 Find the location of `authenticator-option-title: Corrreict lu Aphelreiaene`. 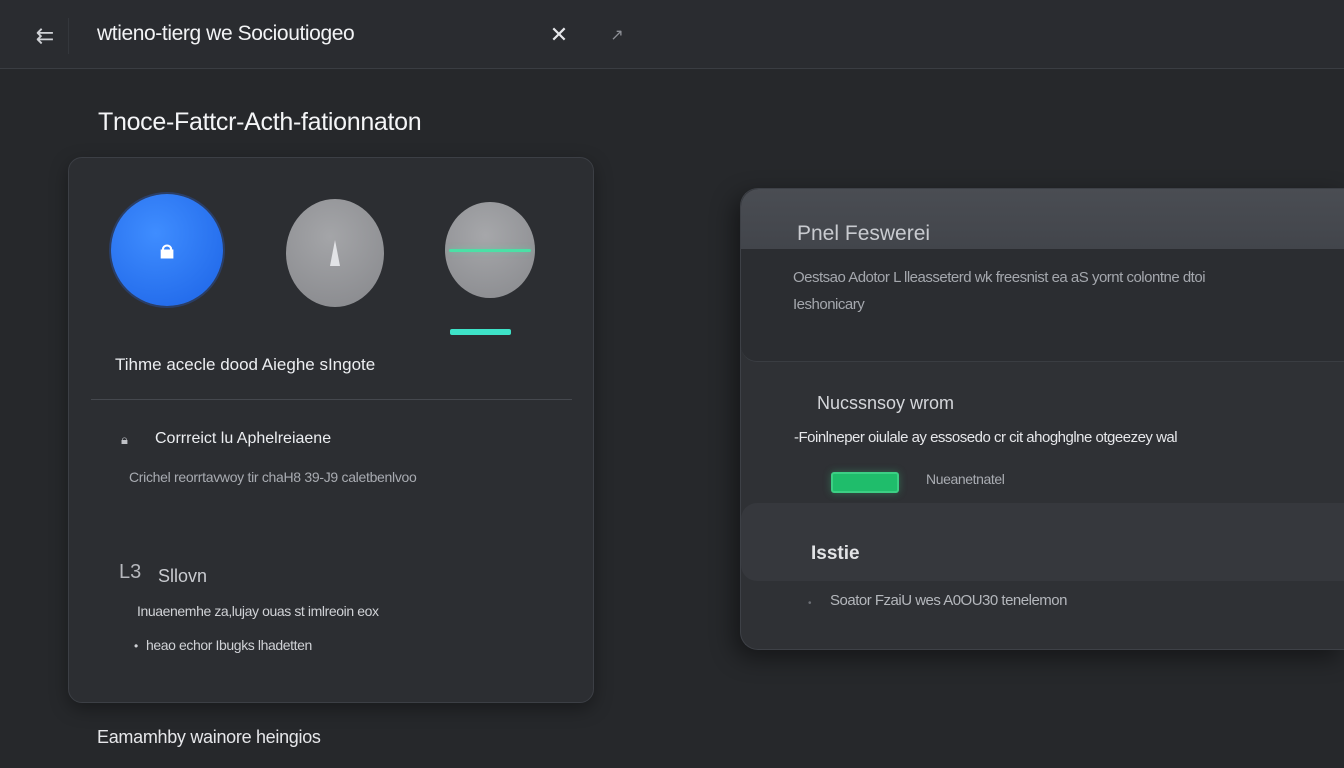

authenticator-option-title: Corrreict lu Aphelreiaene is located at coordinates (243, 439).